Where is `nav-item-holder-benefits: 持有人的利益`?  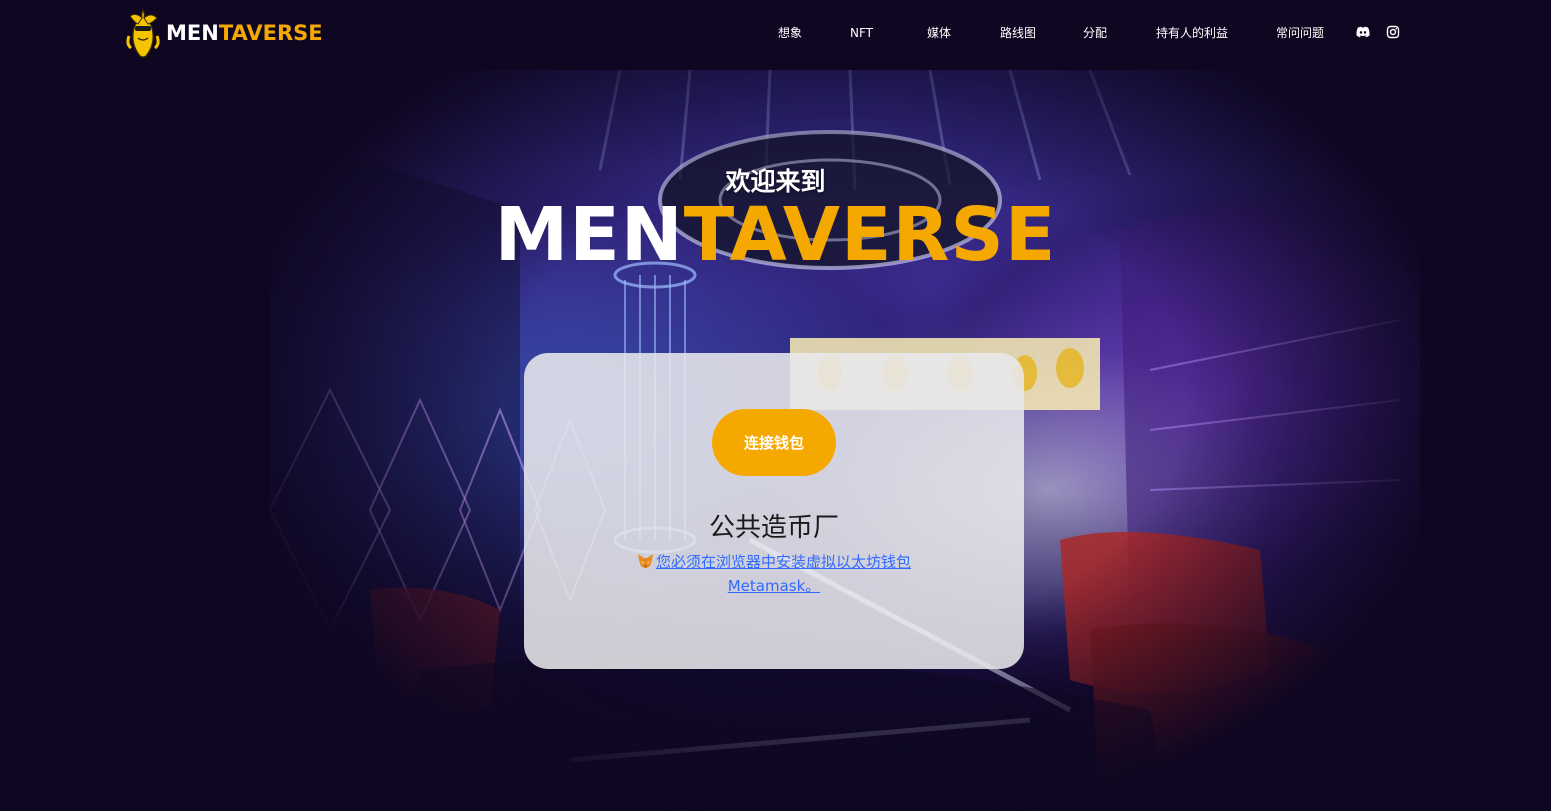
nav-item-holder-benefits: 持有人的利益 is located at coordinates (1192, 33).